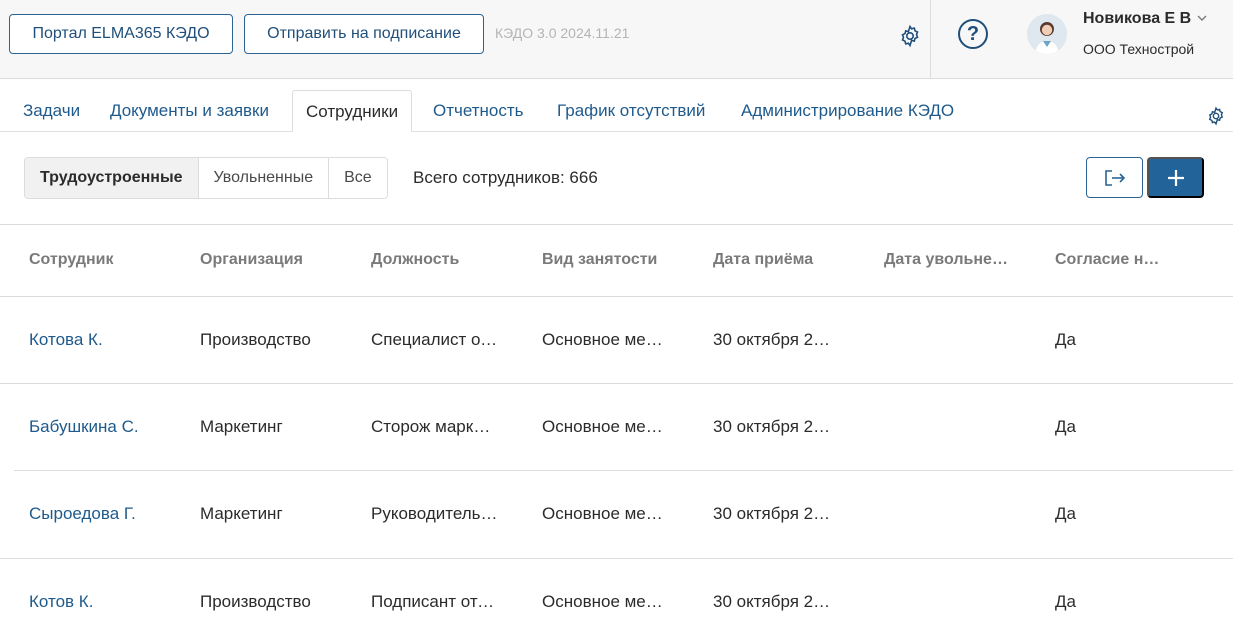  What do you see at coordinates (109, 602) in the screenshot?
I see `employee-name-link: Котов К.` at bounding box center [109, 602].